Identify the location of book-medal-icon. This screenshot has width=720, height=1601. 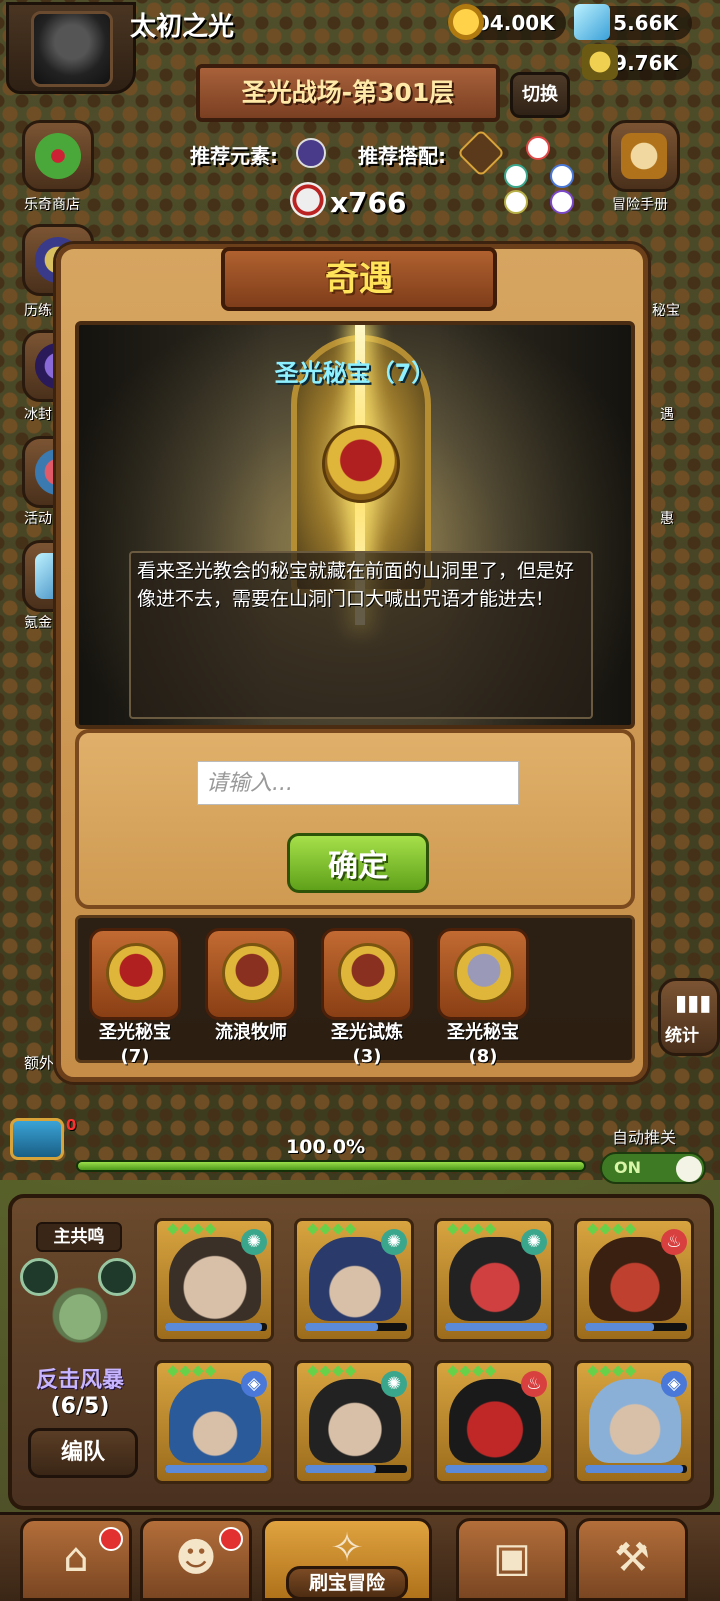
(368, 973).